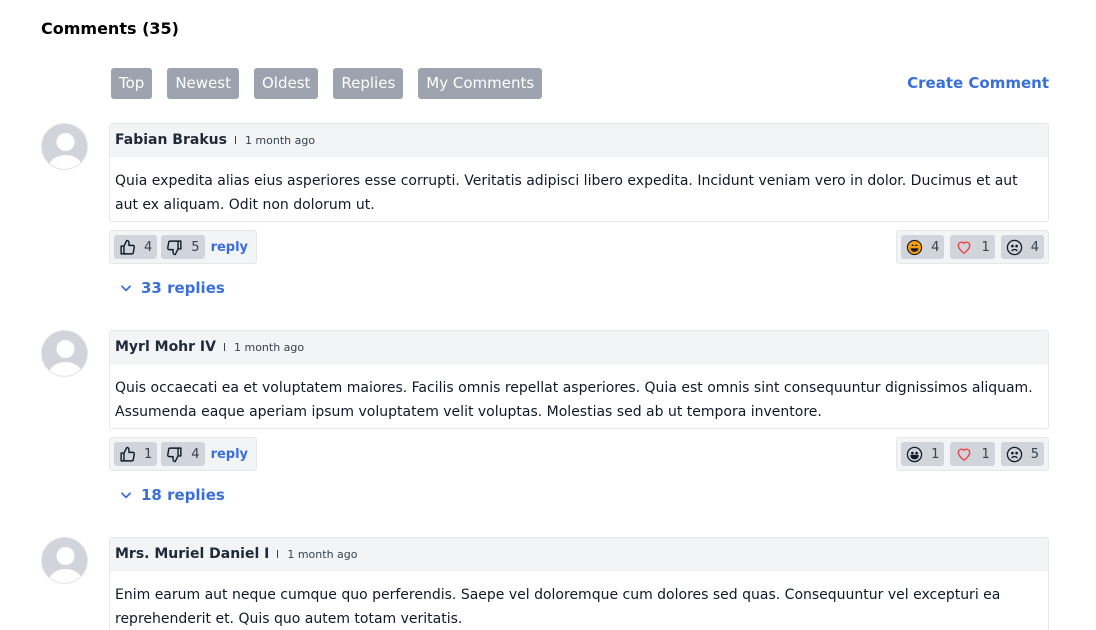 Image resolution: width=1096 pixels, height=630 pixels. I want to click on comment-actions: 1 4 reply, so click(183, 454).